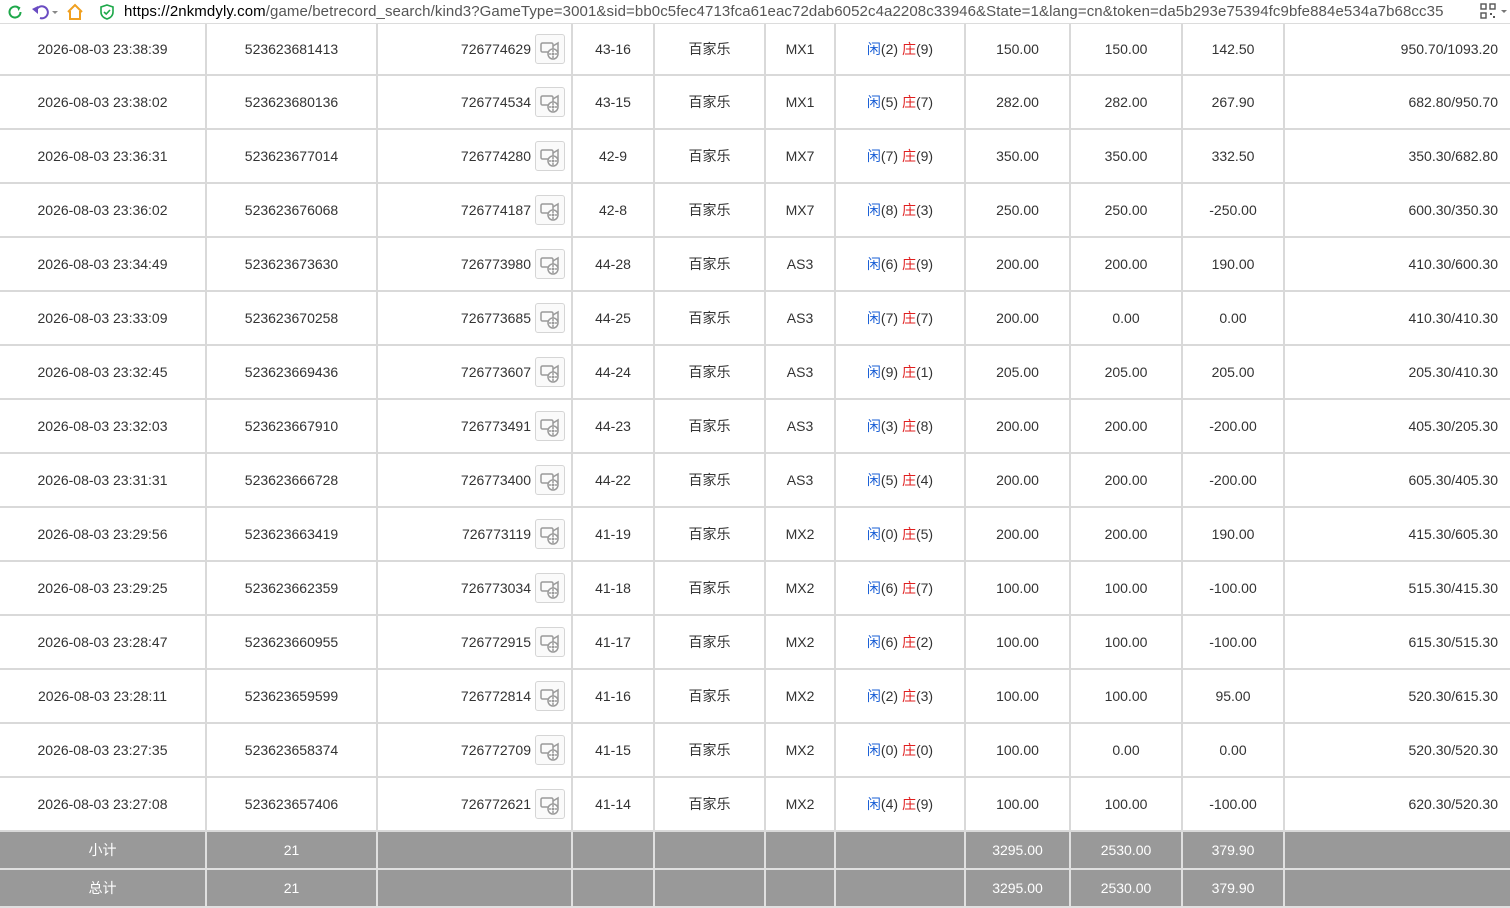 The width and height of the screenshot is (1510, 908). Describe the element at coordinates (1018, 850) in the screenshot. I see `subtotal-bet: 3295.00` at that location.